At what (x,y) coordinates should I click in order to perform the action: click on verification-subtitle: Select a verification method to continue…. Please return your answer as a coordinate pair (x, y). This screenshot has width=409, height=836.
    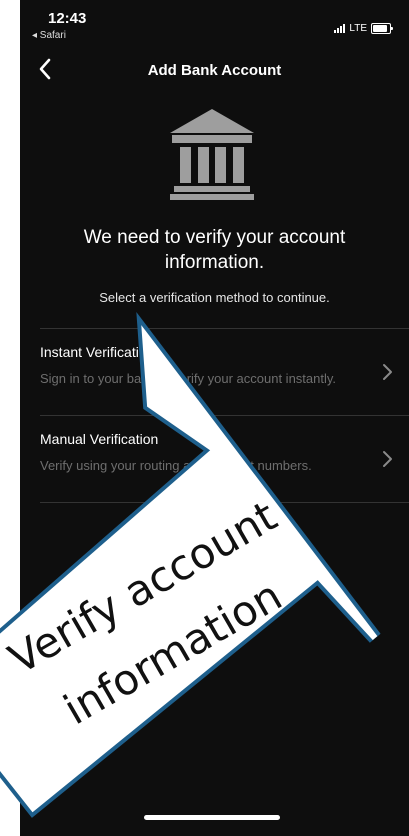
    Looking at the image, I should click on (214, 297).